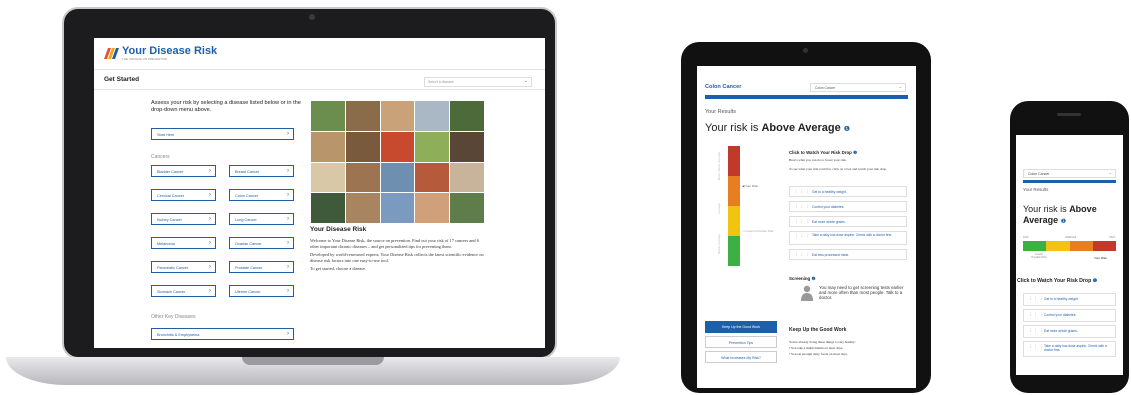 Image resolution: width=1131 pixels, height=395 pixels. What do you see at coordinates (805, 50) in the screenshot?
I see `tablet-camera` at bounding box center [805, 50].